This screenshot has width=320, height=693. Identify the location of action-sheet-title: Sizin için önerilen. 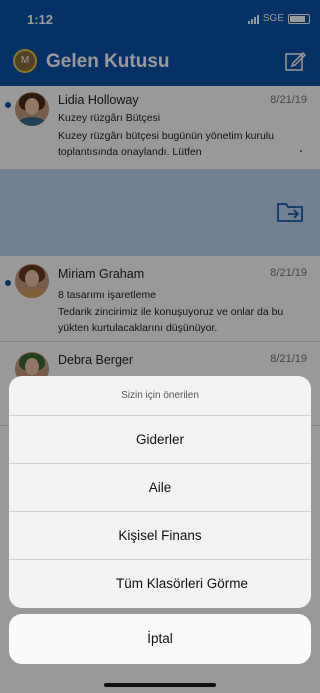
(160, 396).